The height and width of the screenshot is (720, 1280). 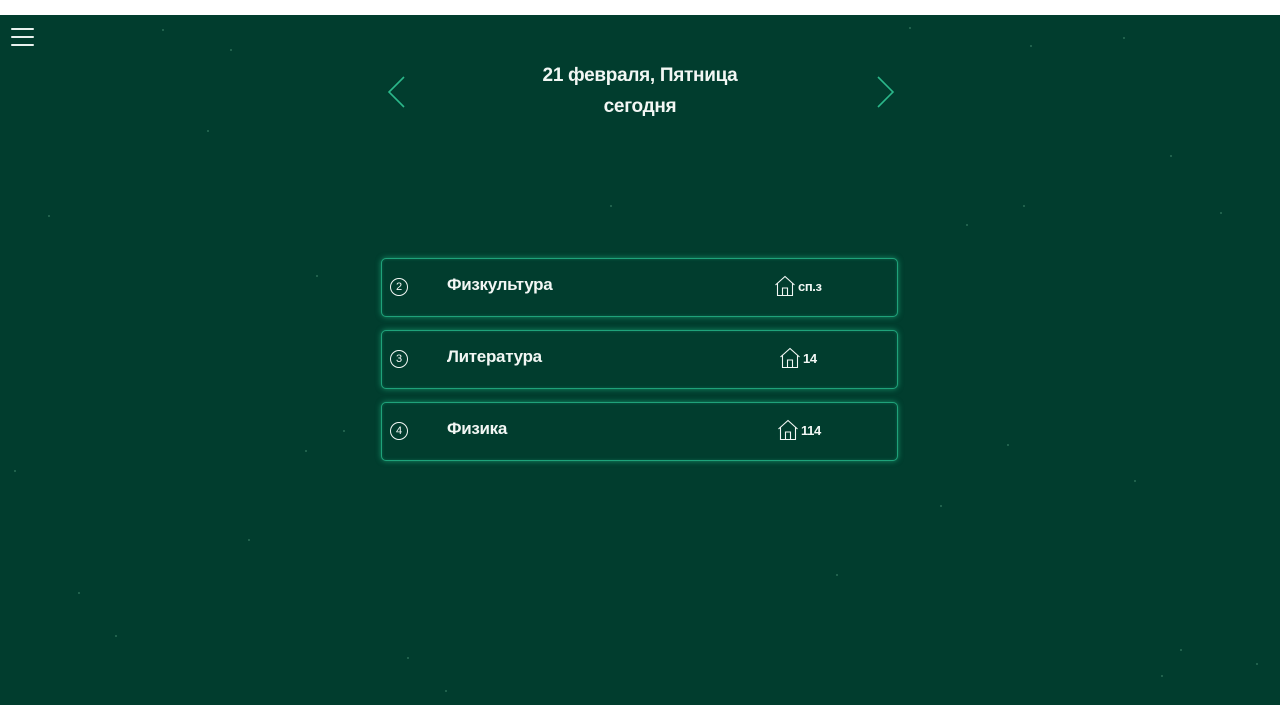 What do you see at coordinates (494, 356) in the screenshot?
I see `lesson-subject: Литература` at bounding box center [494, 356].